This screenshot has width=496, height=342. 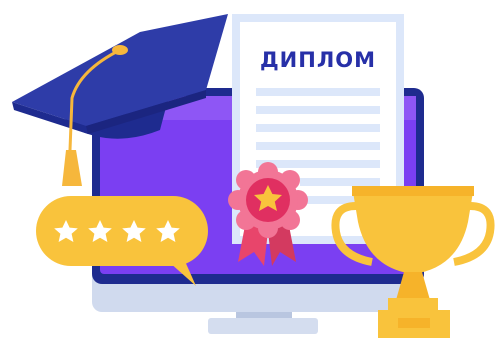 I want to click on trophy-base-top, so click(x=413, y=304).